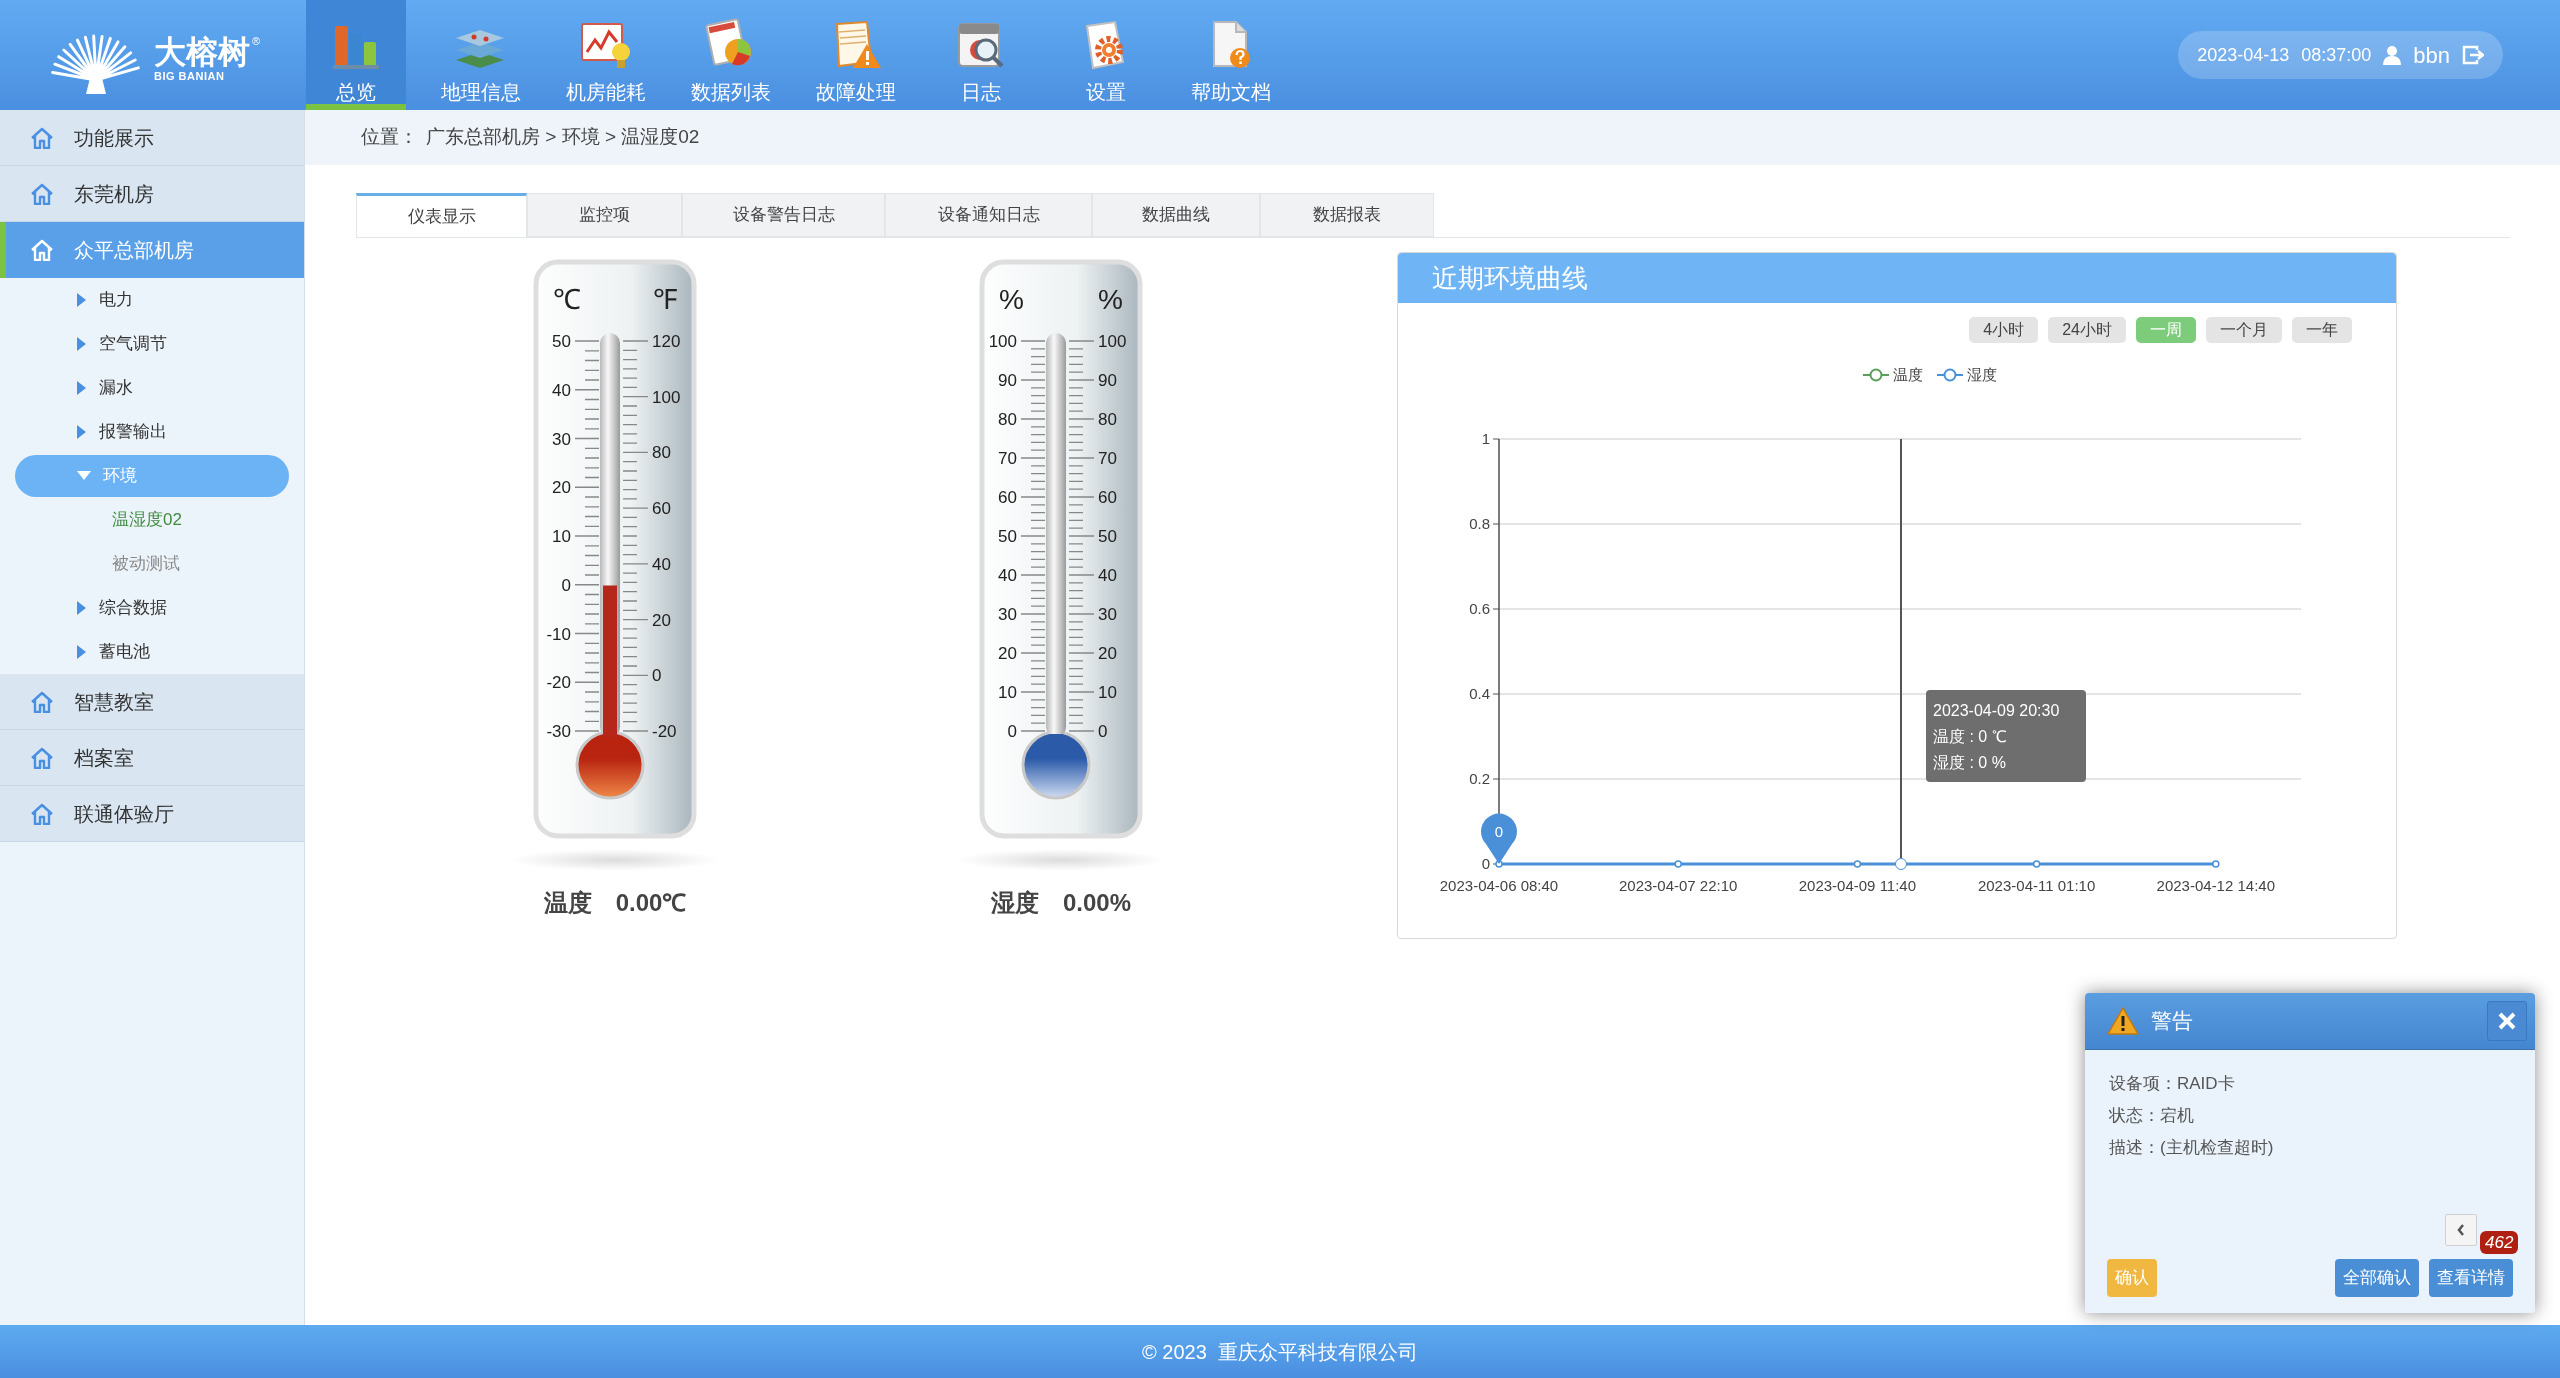 Image resolution: width=2560 pixels, height=1378 pixels. What do you see at coordinates (2244, 330) in the screenshot?
I see `range-button: 一个月` at bounding box center [2244, 330].